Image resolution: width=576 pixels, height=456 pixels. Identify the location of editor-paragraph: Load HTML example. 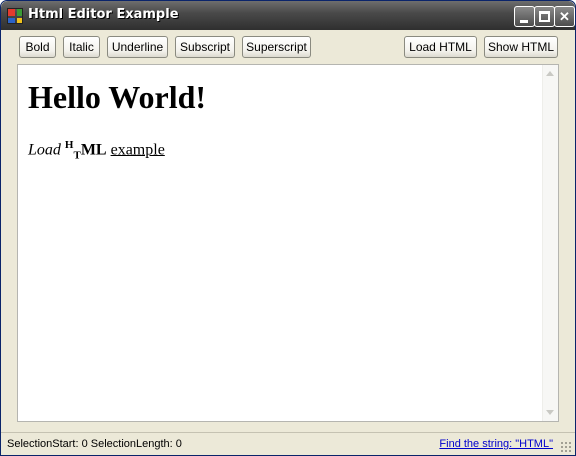
(282, 150).